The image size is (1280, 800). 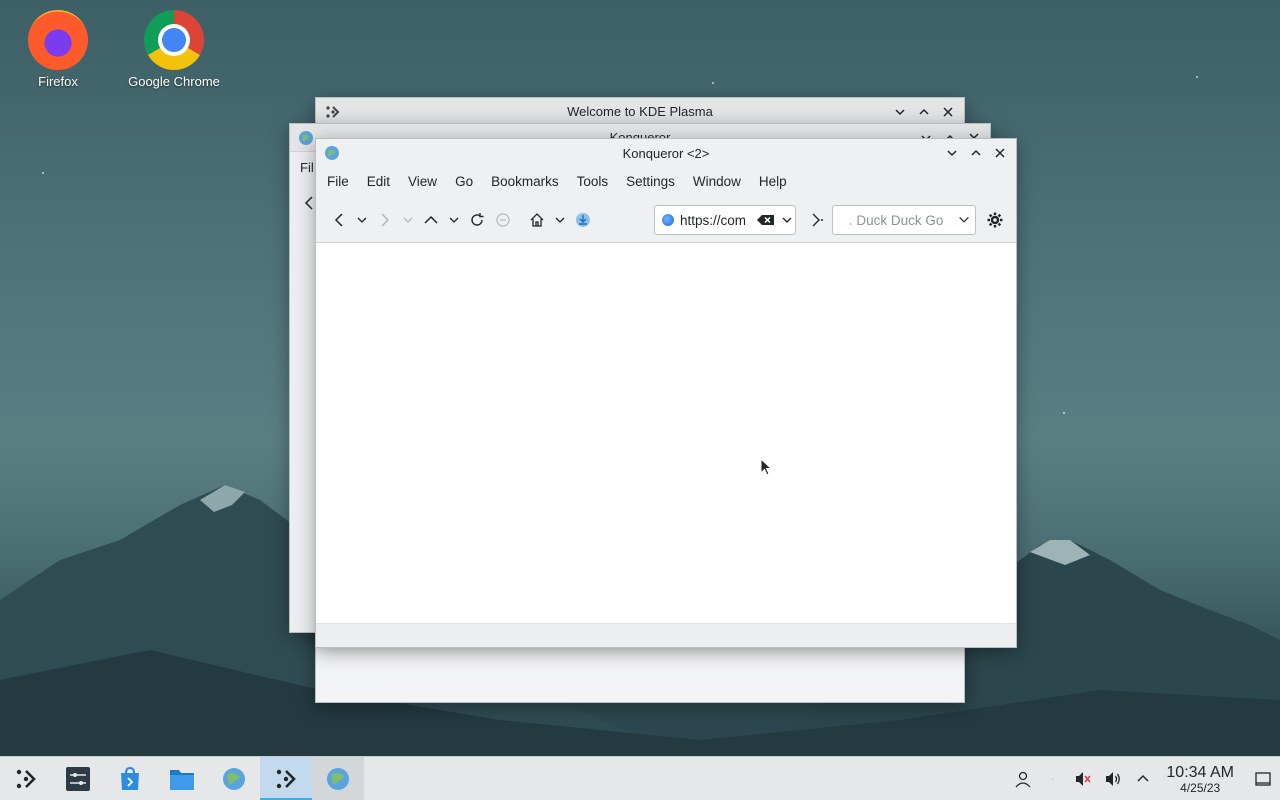 I want to click on digital-clock: 10:34 AM 4/25/23, so click(x=1200, y=779).